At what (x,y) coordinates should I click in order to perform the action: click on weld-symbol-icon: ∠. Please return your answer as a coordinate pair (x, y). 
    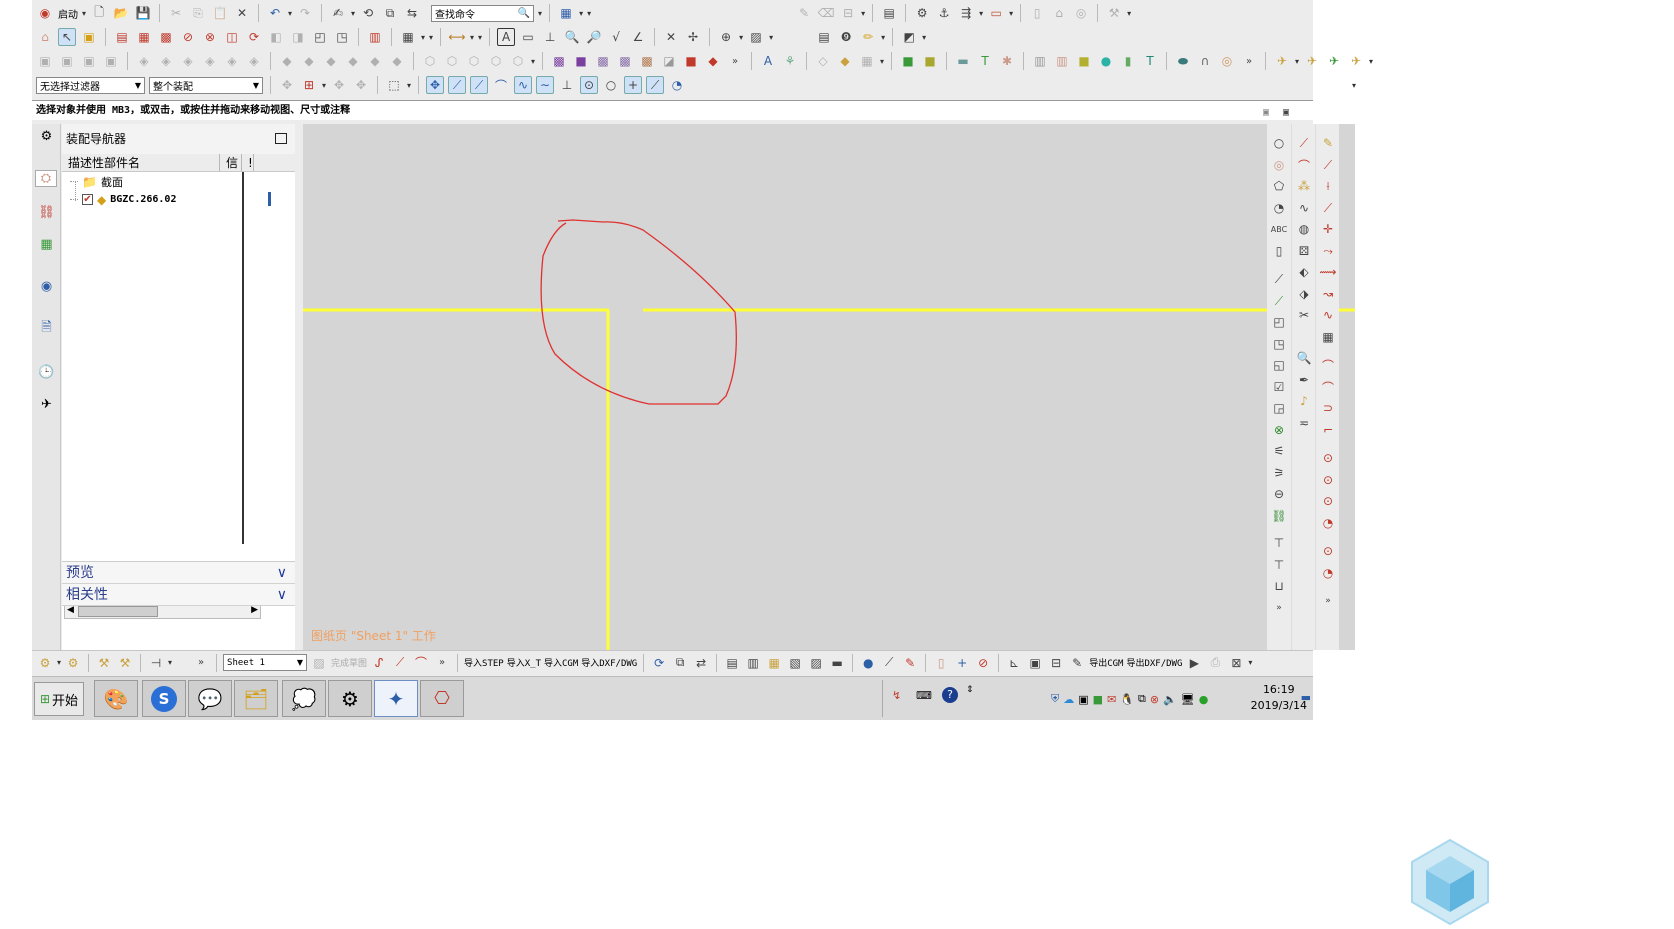
    Looking at the image, I should click on (638, 37).